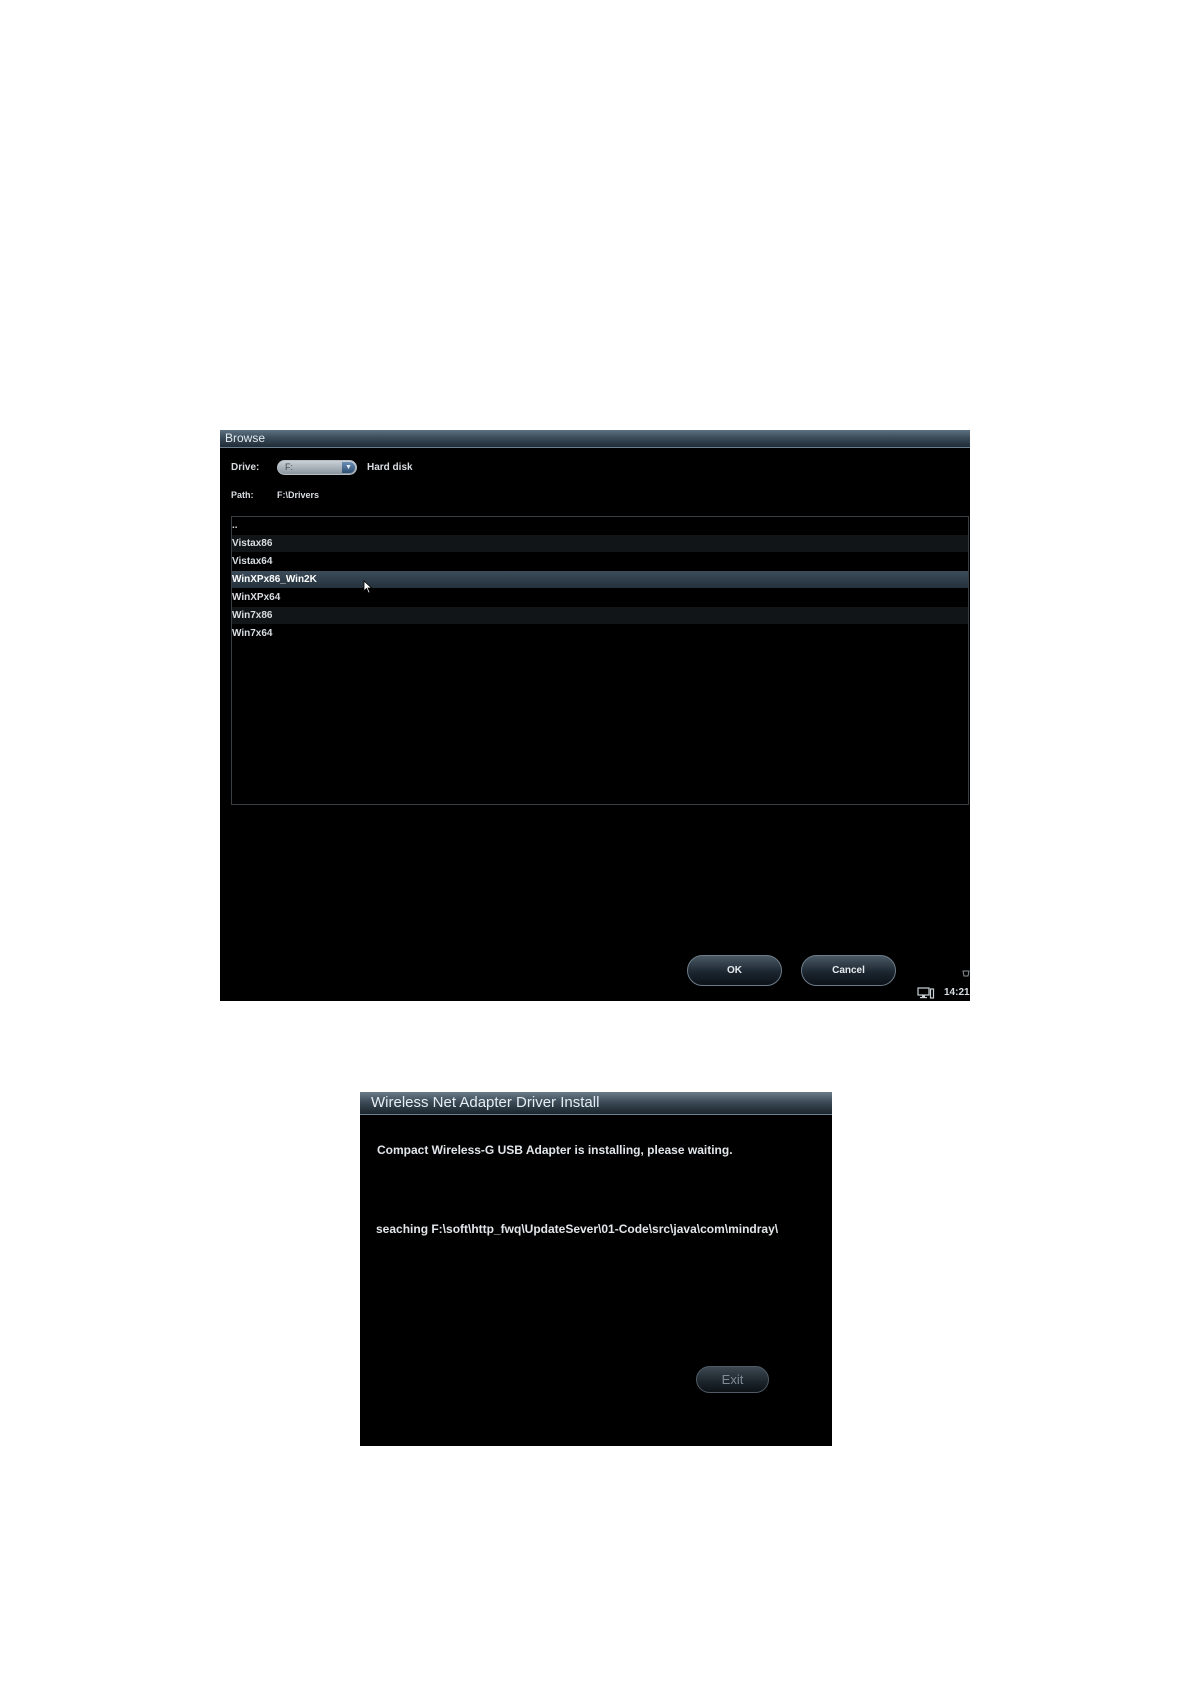  Describe the element at coordinates (600, 597) in the screenshot. I see `list-item: WinXPx64` at that location.